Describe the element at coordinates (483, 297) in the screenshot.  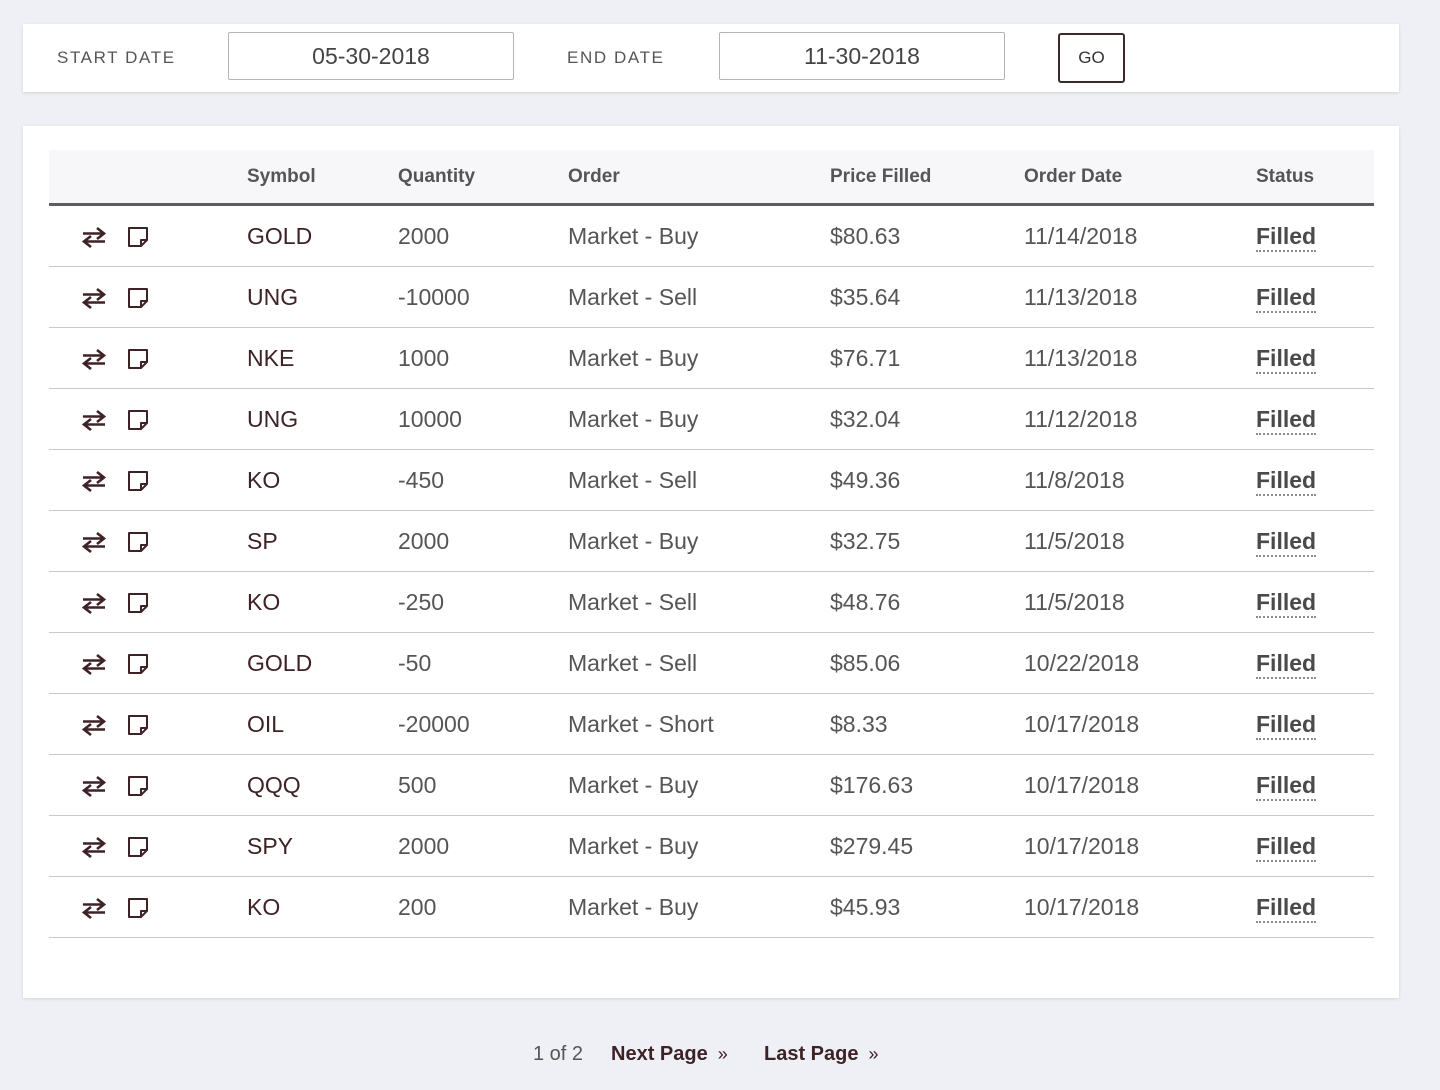
I see `quantity-cell: -10000` at that location.